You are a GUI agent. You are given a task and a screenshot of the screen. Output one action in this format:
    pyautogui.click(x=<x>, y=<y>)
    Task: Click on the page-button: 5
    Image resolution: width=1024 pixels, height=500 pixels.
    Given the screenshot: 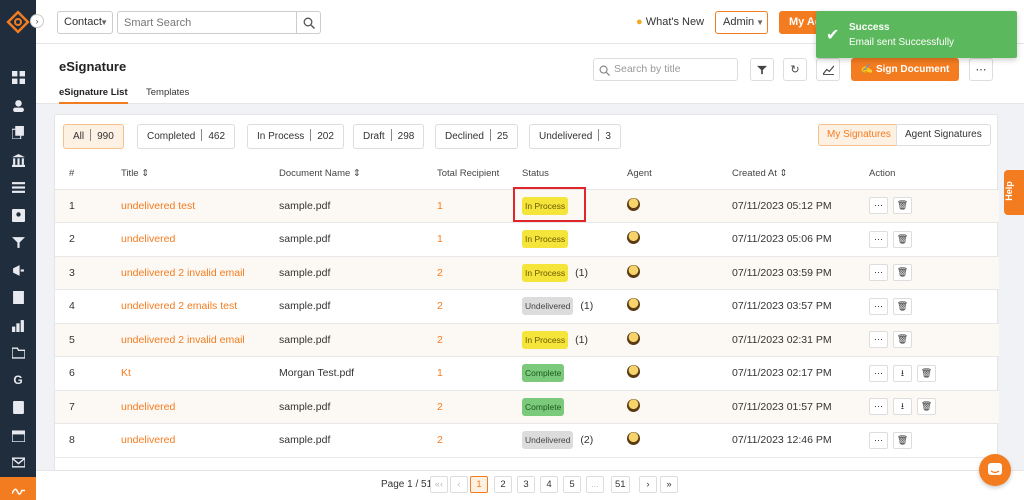 What is the action you would take?
    pyautogui.click(x=572, y=484)
    